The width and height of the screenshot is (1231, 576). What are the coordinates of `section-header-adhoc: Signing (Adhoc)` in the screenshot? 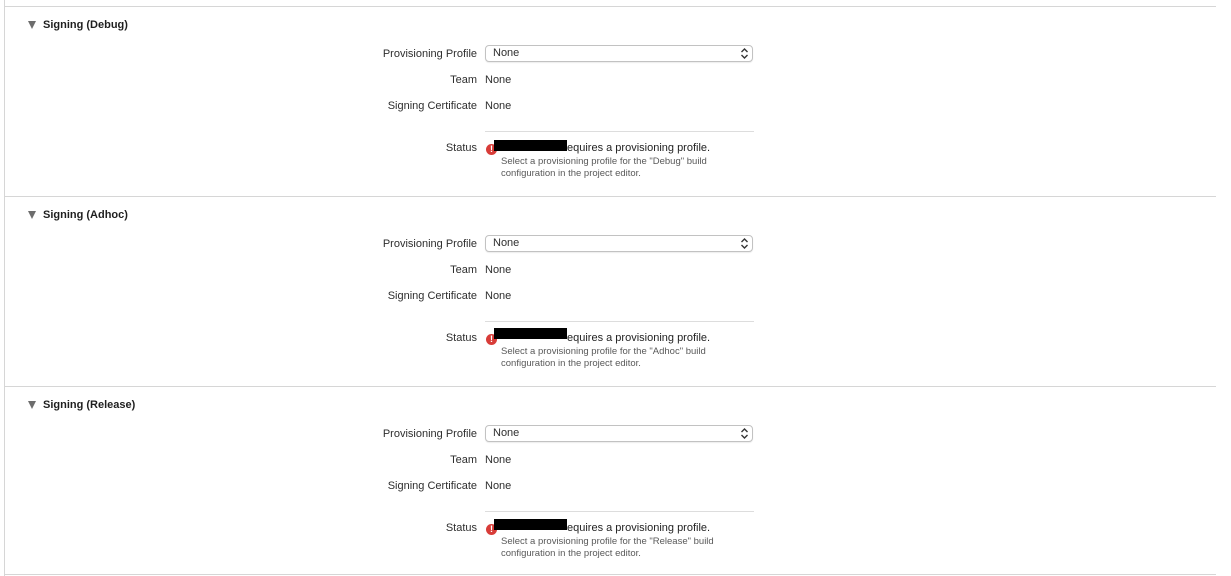 It's located at (78, 215).